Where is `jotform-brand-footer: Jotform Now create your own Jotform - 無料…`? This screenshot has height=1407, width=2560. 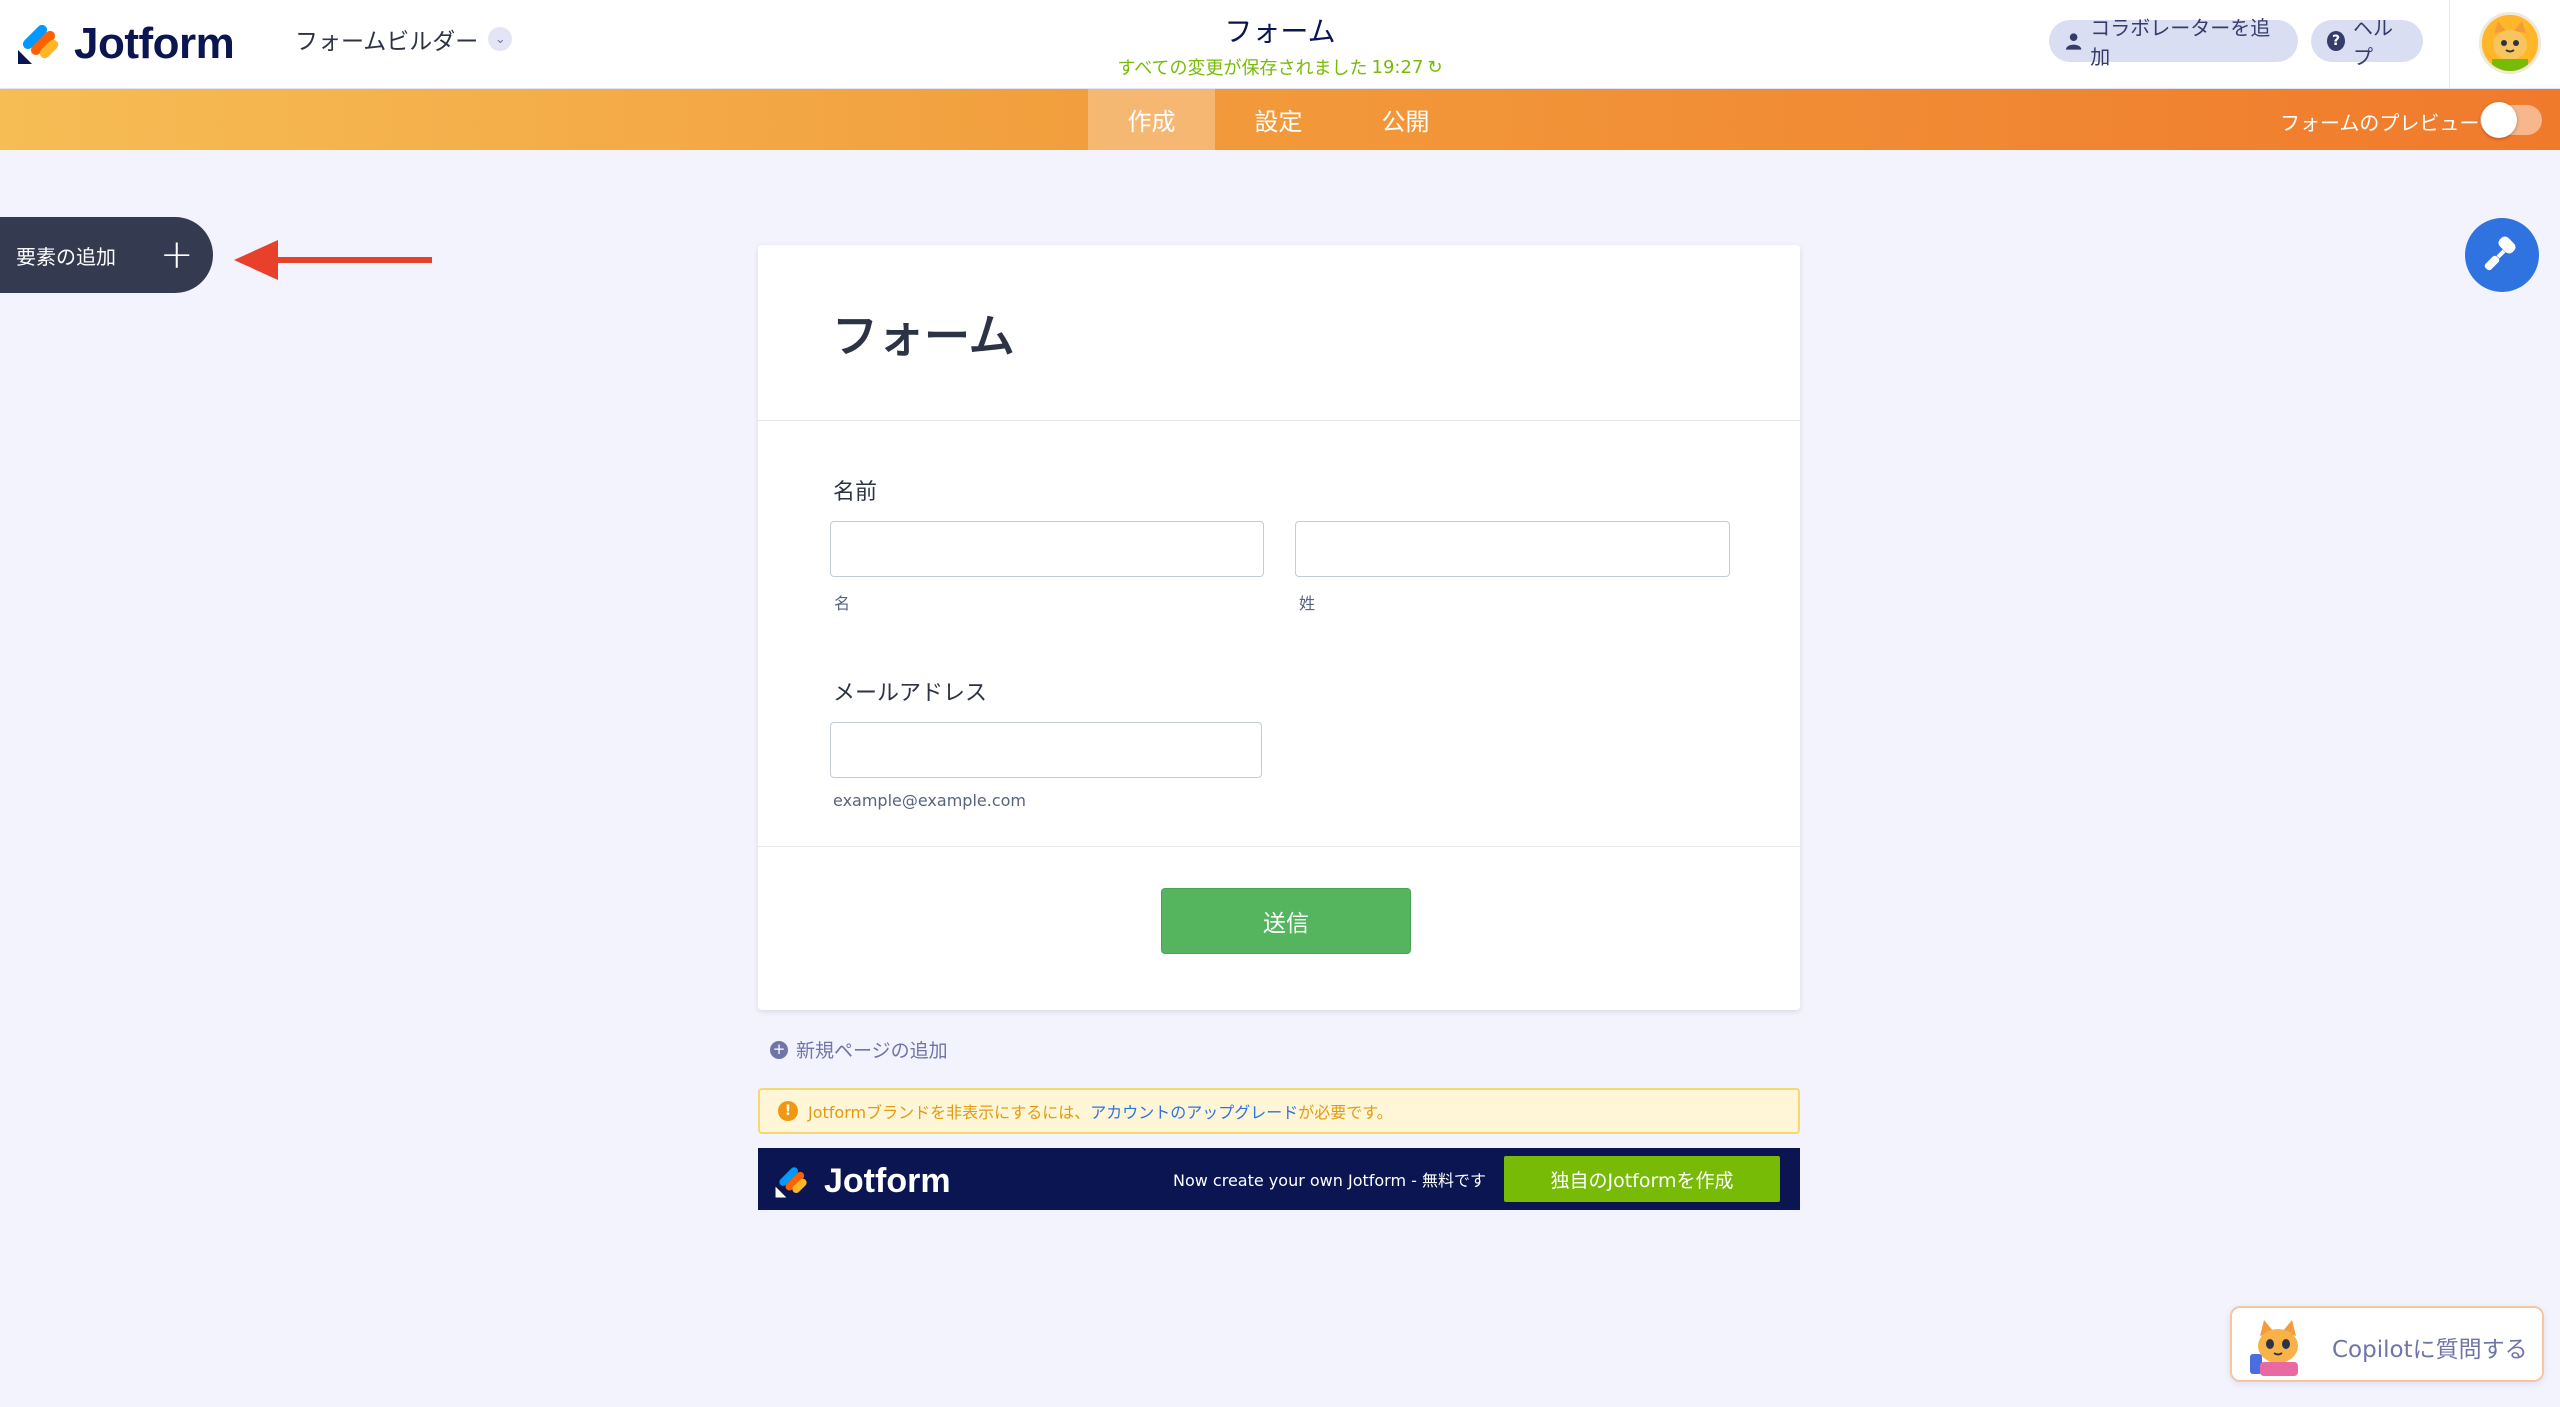
jotform-brand-footer: Jotform Now create your own Jotform - 無料… is located at coordinates (1279, 1179).